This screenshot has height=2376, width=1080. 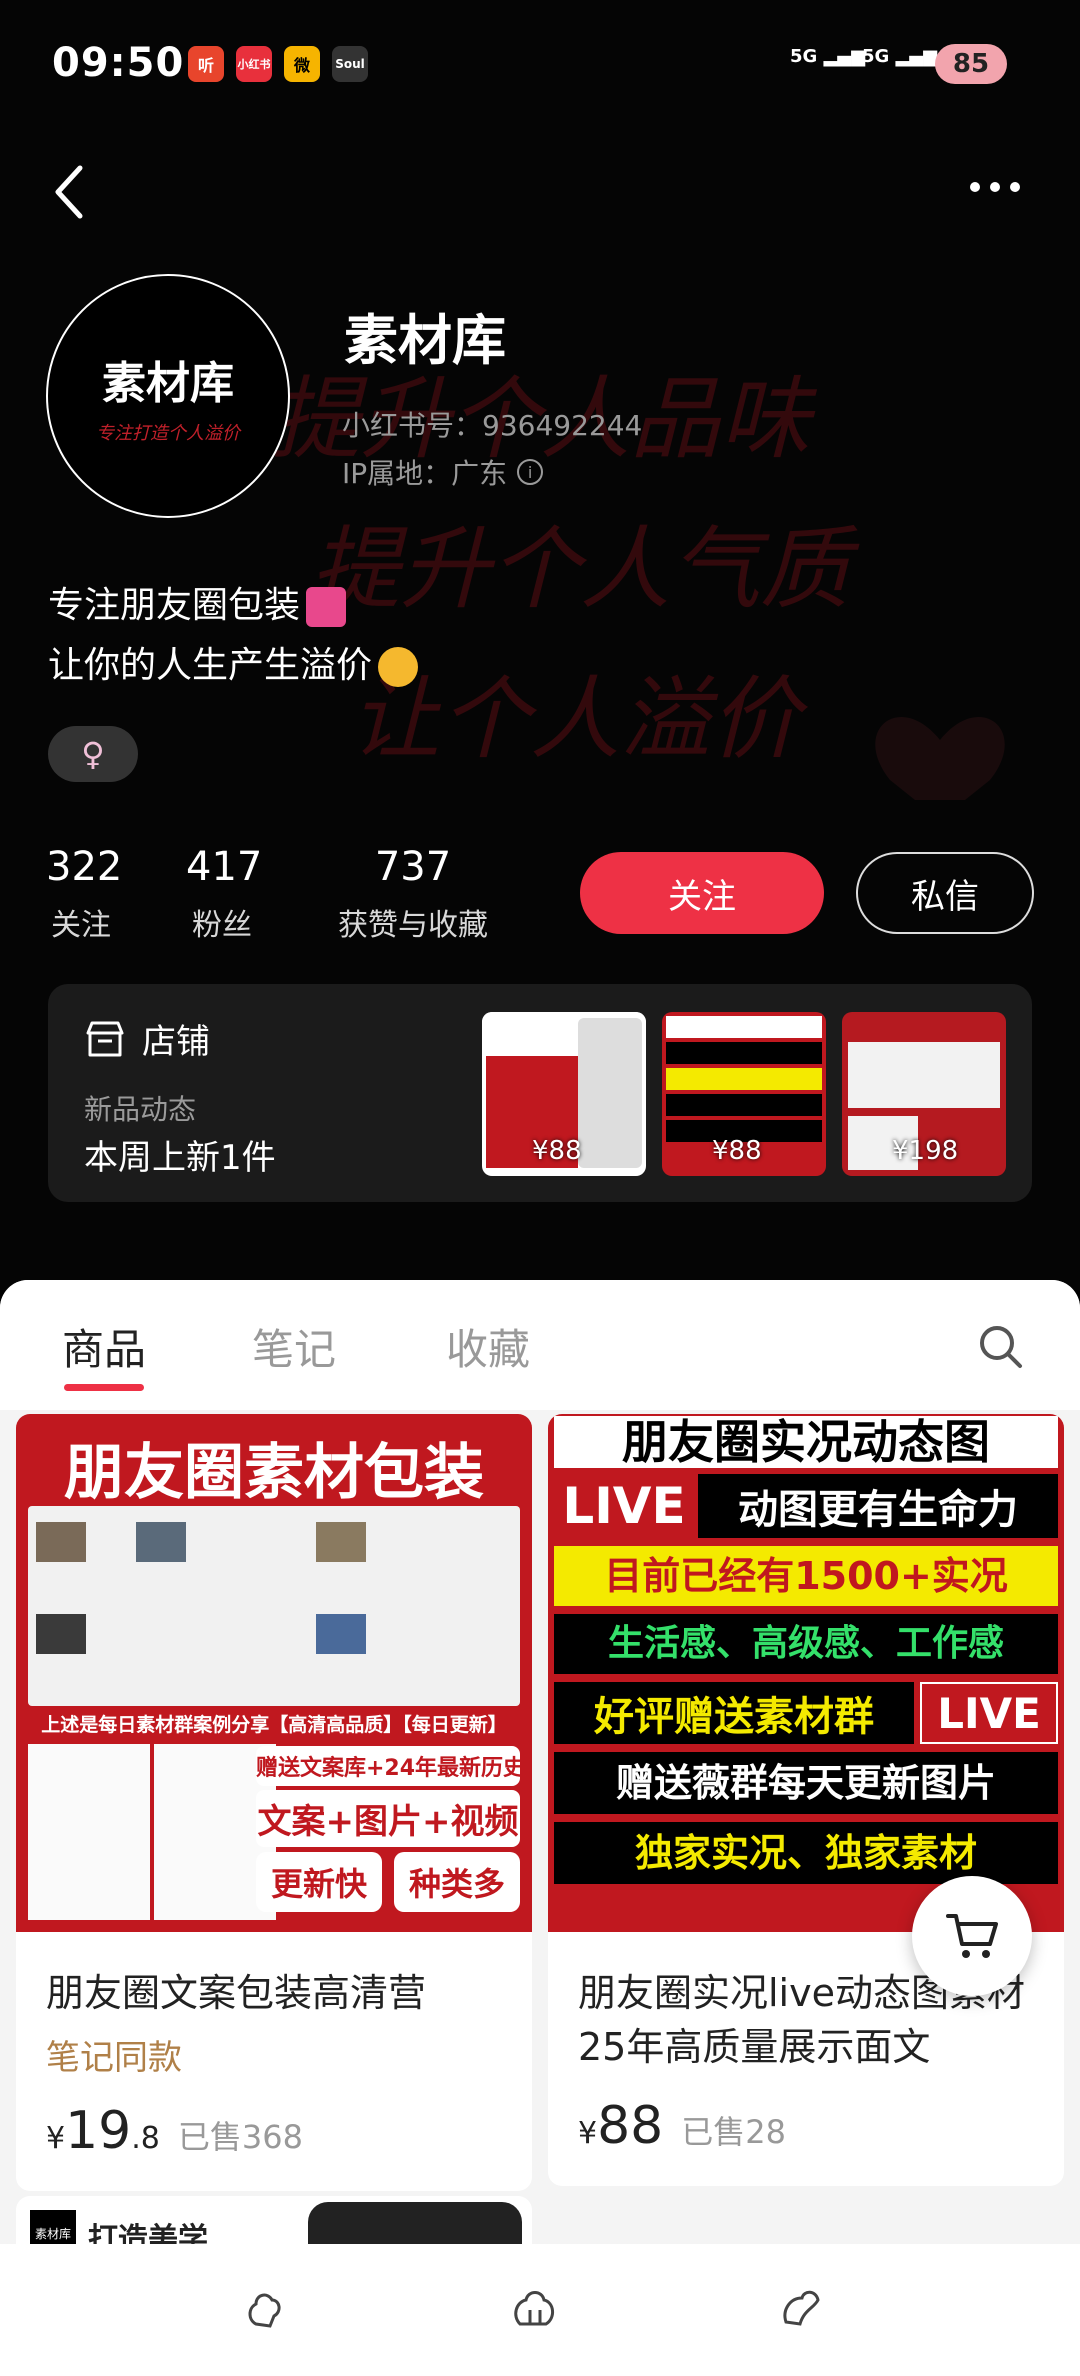 What do you see at coordinates (806, 1576) in the screenshot?
I see `product-2-line-3: 目前已经有1500+实况` at bounding box center [806, 1576].